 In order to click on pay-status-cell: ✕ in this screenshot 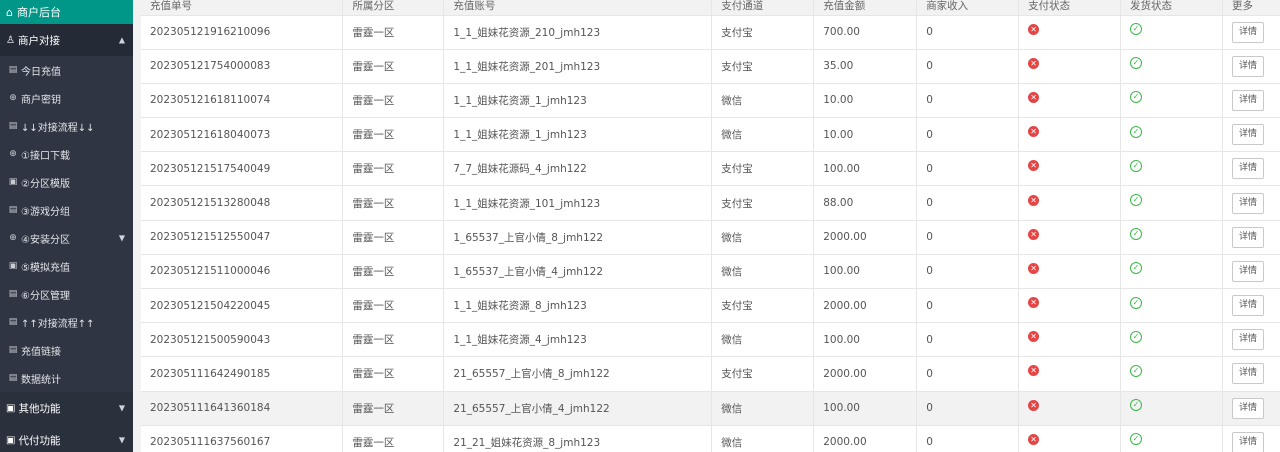, I will do `click(1070, 408)`.